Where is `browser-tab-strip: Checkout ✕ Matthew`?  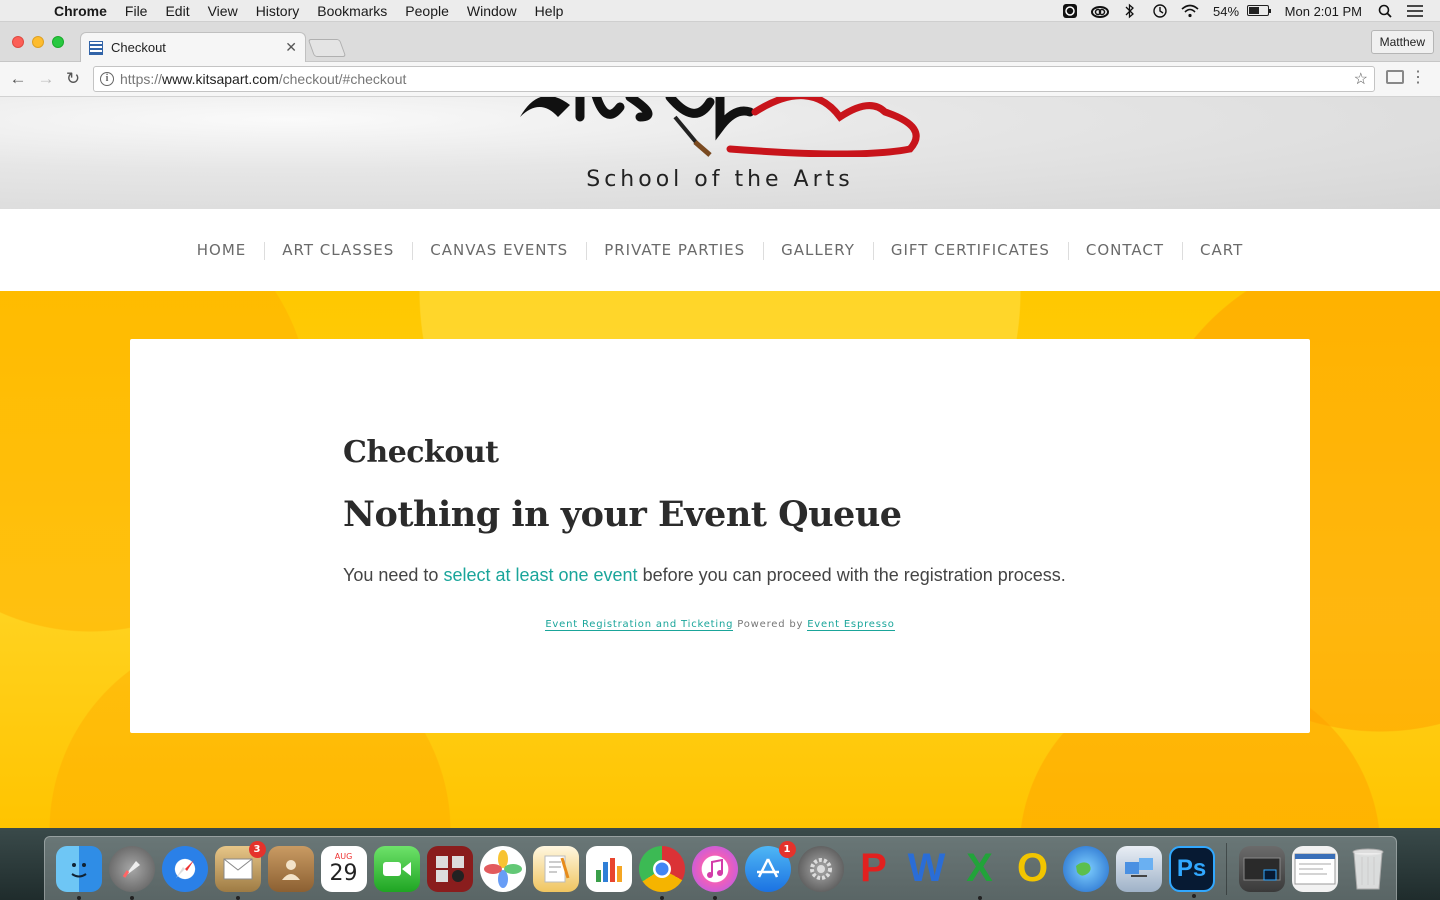
browser-tab-strip: Checkout ✕ Matthew is located at coordinates (720, 42).